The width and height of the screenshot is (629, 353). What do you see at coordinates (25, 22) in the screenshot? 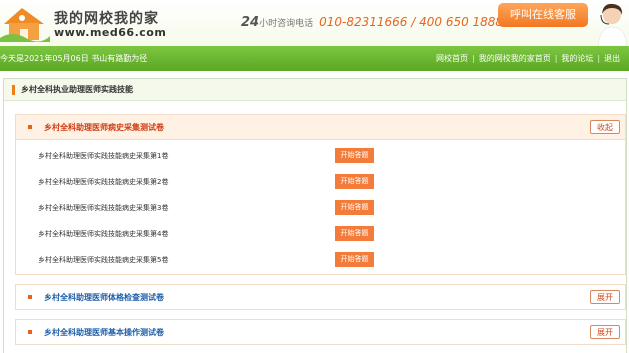
I see `house-logo-icon` at bounding box center [25, 22].